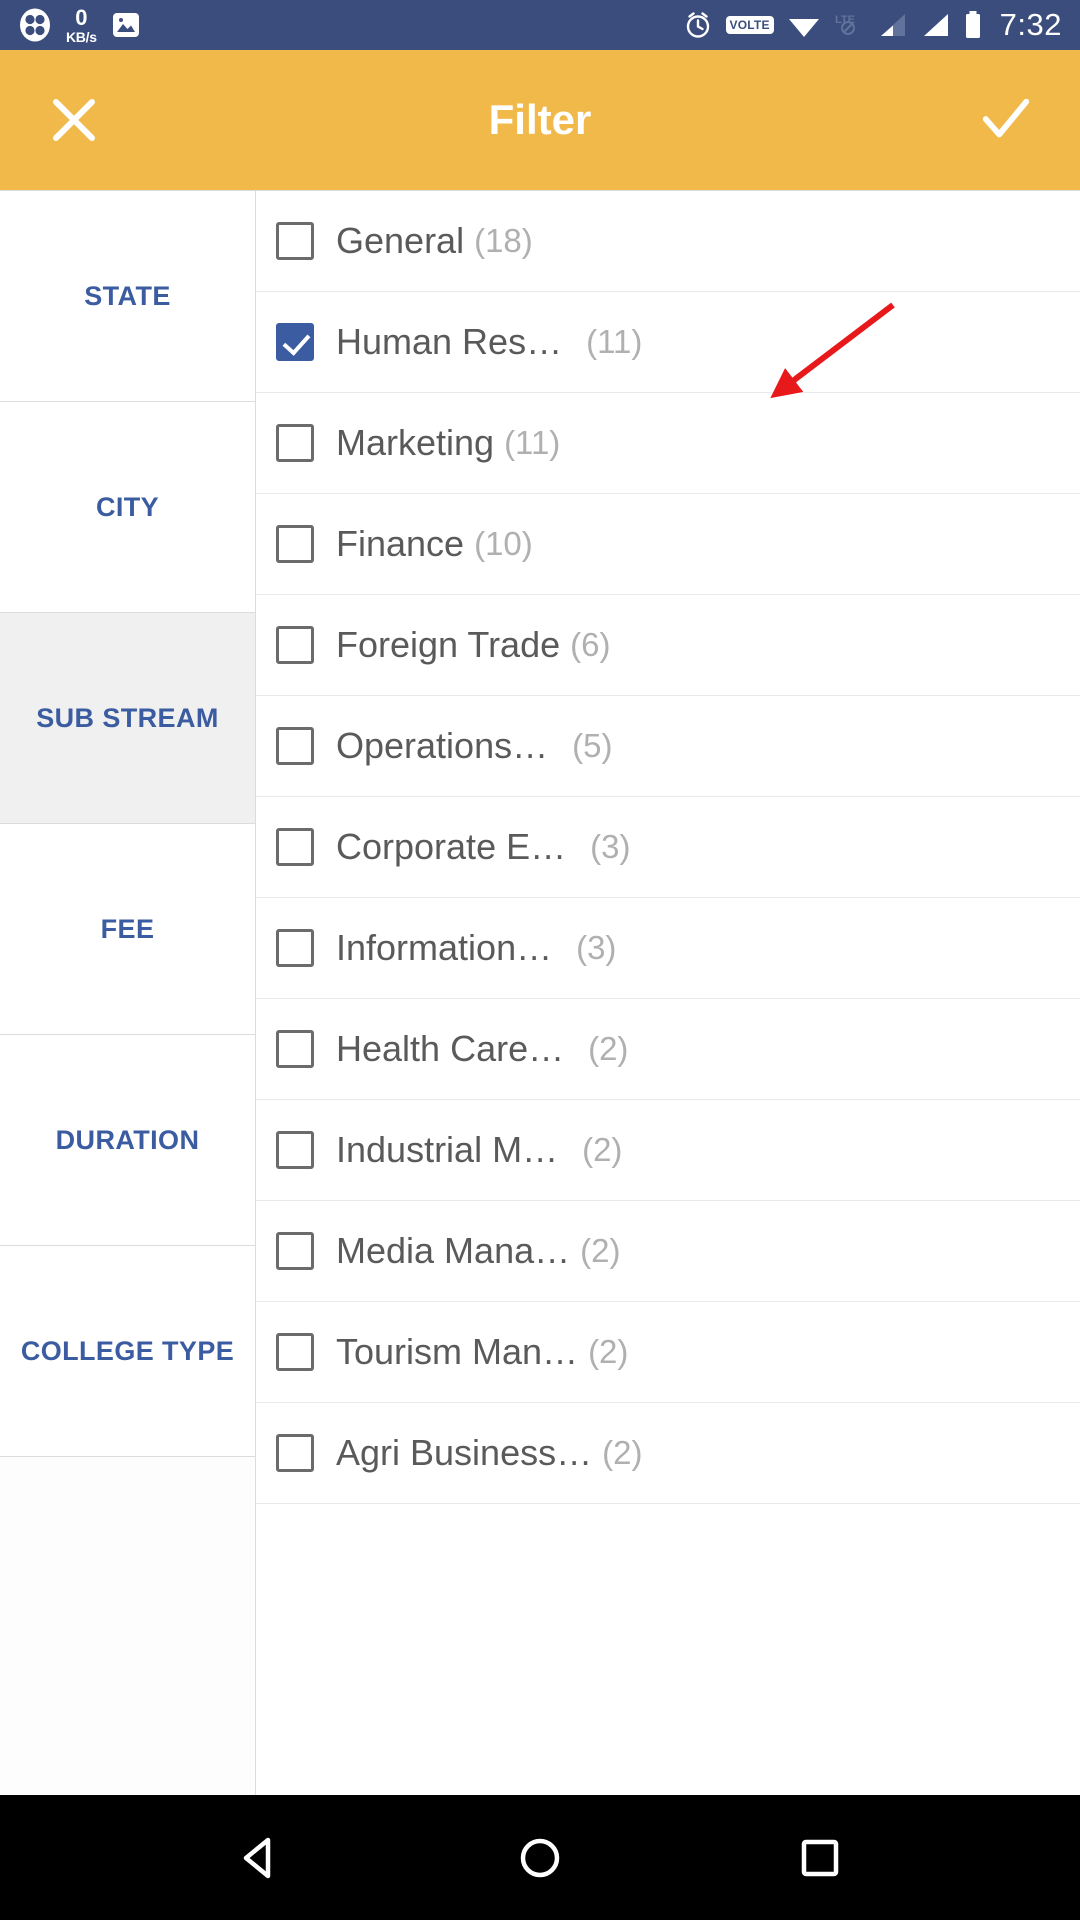  What do you see at coordinates (749, 25) in the screenshot?
I see `volte-icon: VOLTE` at bounding box center [749, 25].